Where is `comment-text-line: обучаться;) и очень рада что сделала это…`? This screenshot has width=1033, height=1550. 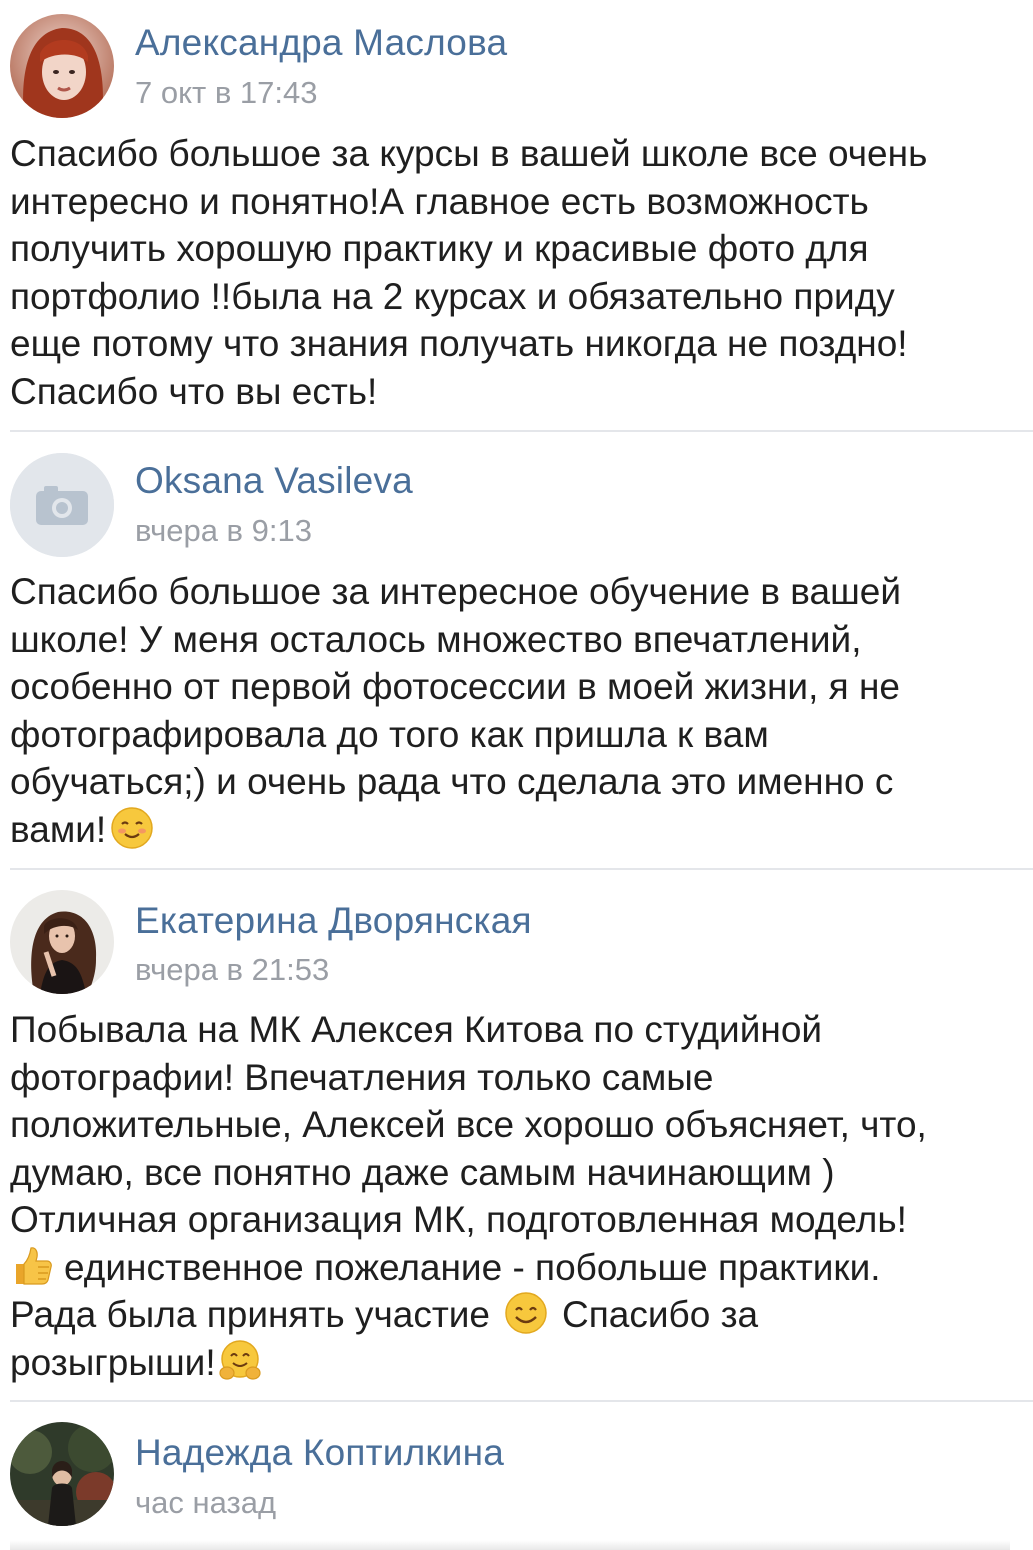
comment-text-line: обучаться;) и очень рада что сделала это… is located at coordinates (452, 781).